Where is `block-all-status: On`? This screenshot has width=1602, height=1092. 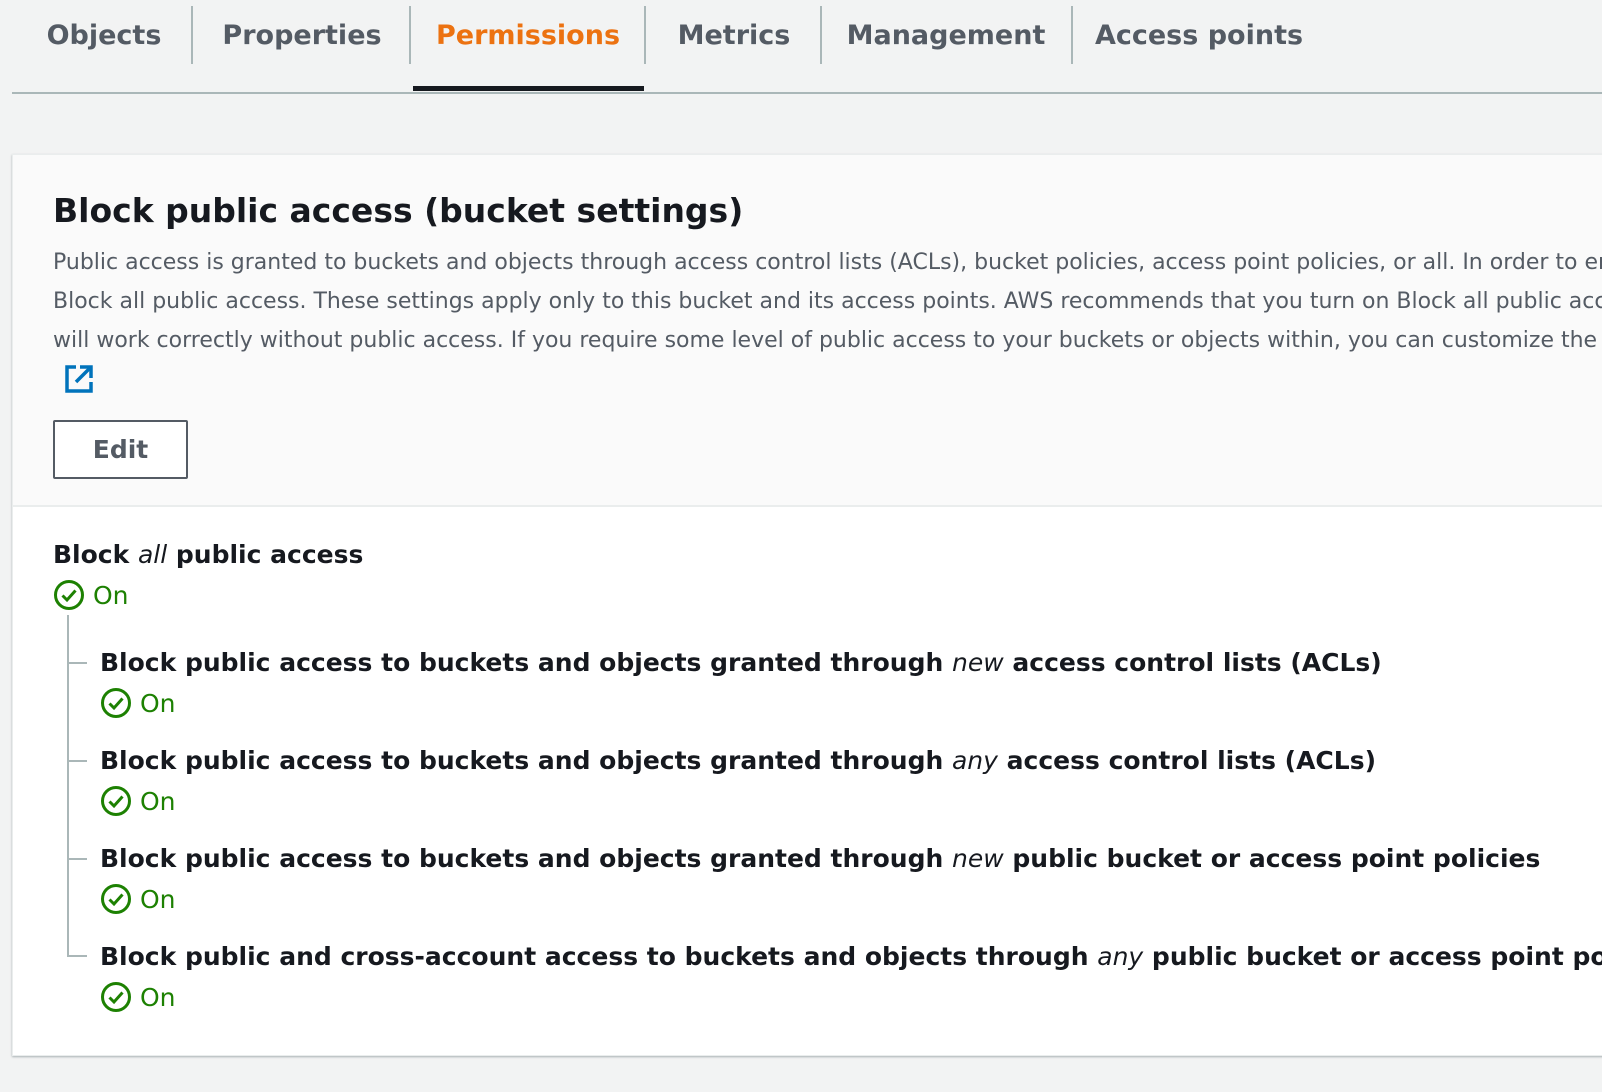 block-all-status: On is located at coordinates (91, 595).